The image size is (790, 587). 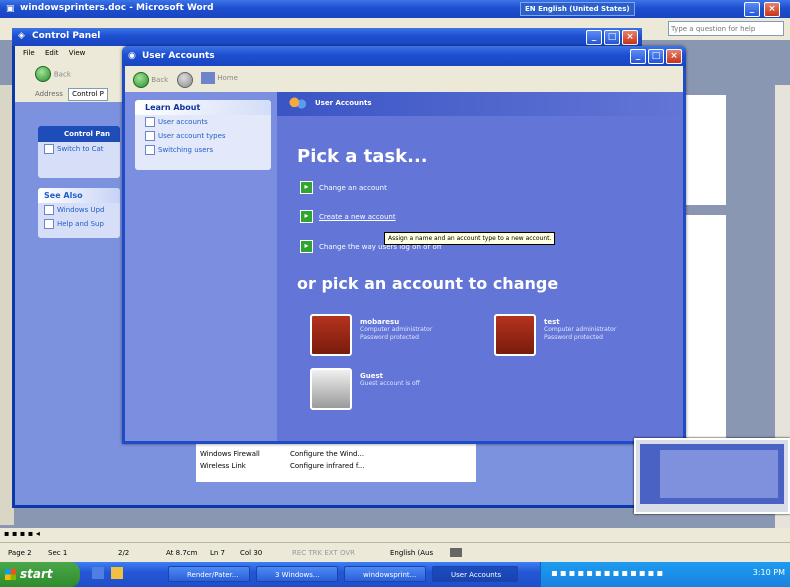 I want to click on address-input: Control P, so click(x=88, y=94).